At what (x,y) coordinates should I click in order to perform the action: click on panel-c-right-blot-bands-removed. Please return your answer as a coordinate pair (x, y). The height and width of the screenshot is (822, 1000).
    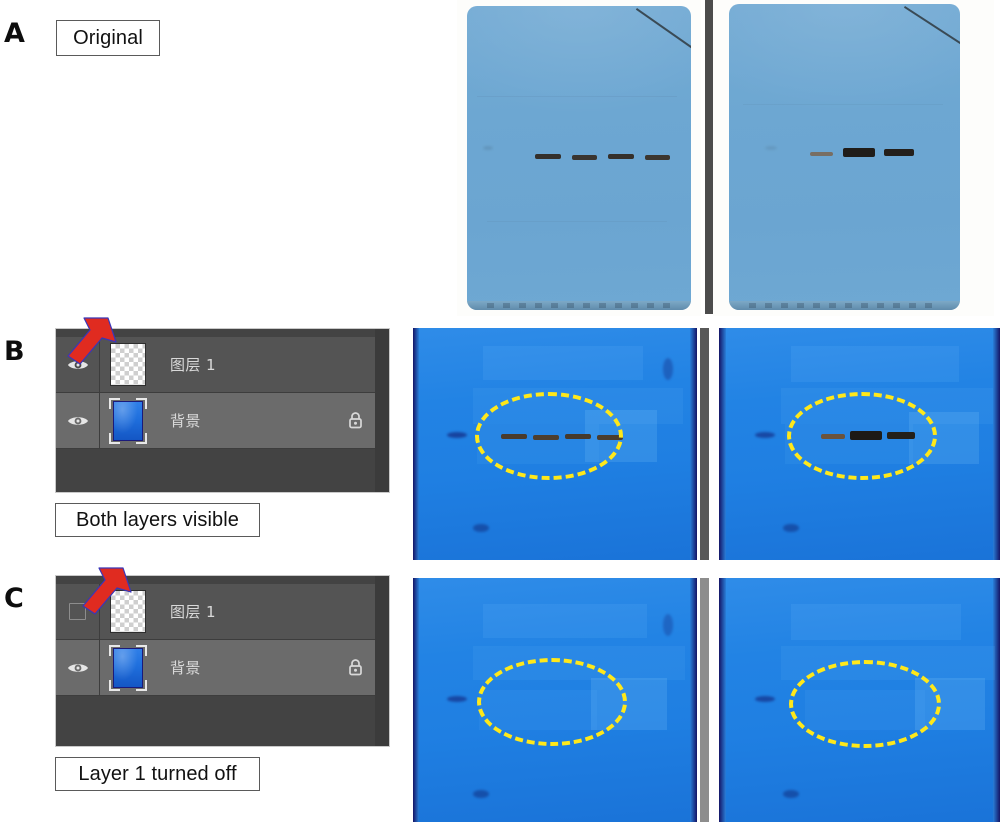
    Looking at the image, I should click on (859, 700).